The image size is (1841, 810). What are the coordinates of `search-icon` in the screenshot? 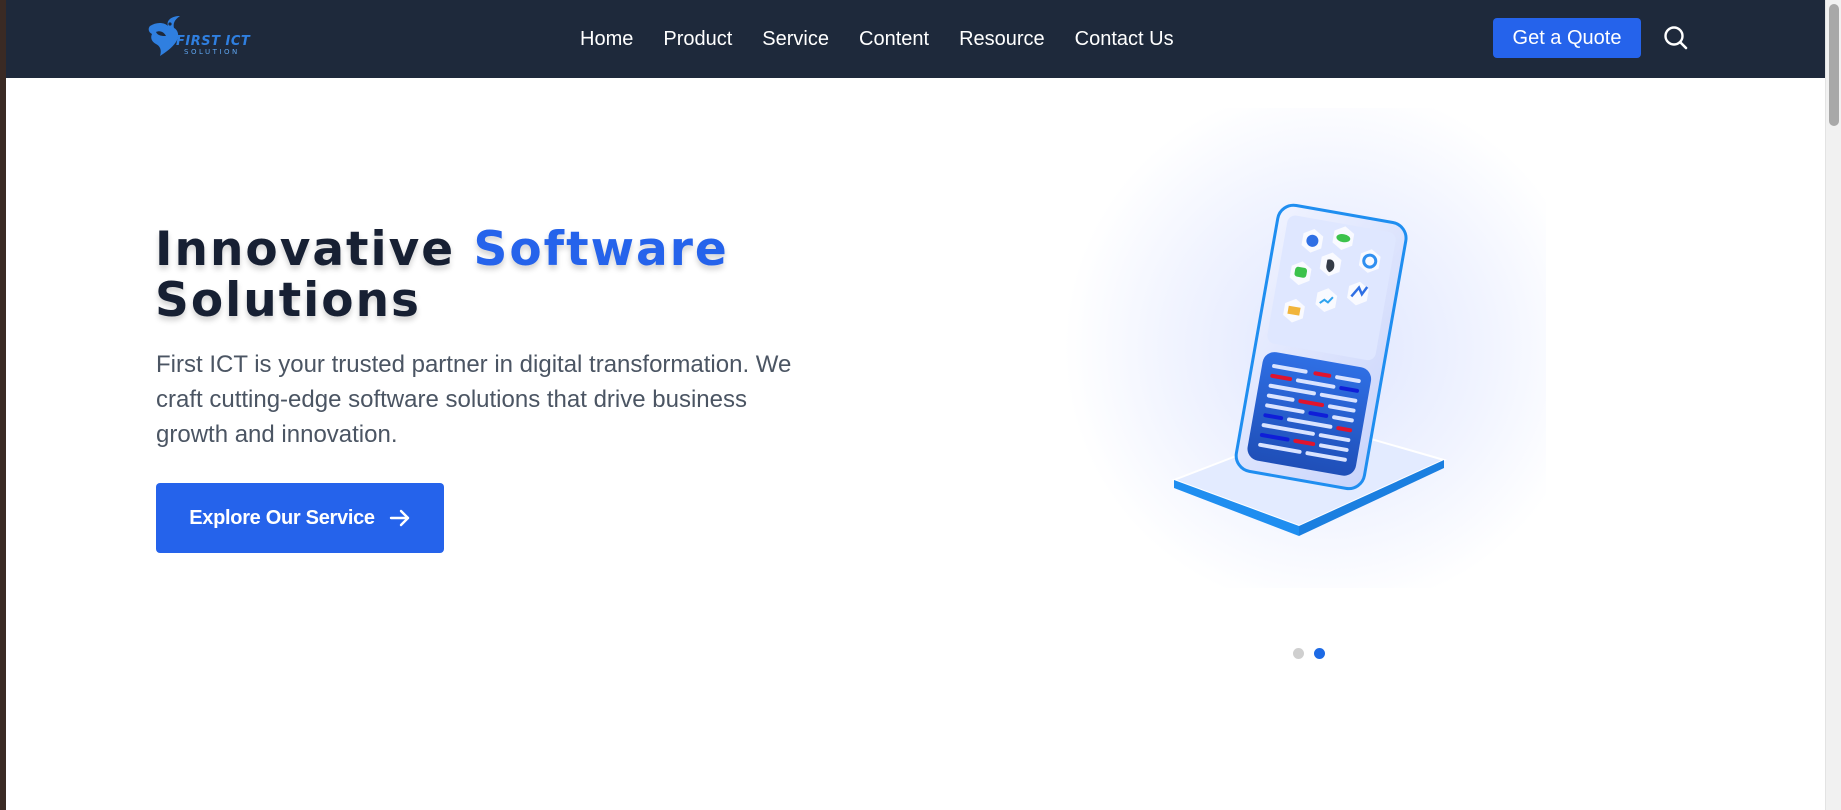 It's located at (1676, 38).